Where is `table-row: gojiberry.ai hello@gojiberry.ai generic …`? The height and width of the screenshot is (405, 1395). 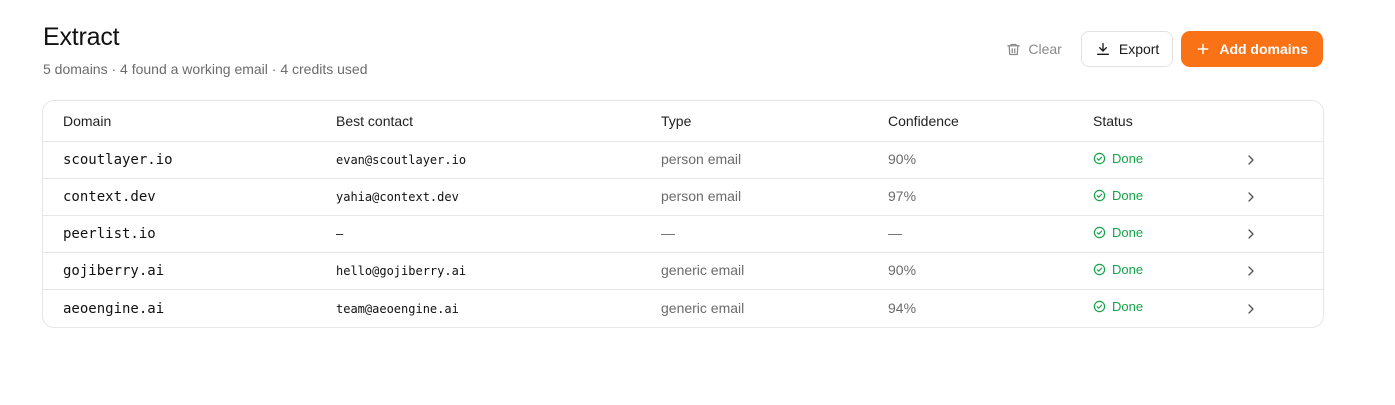
table-row: gojiberry.ai hello@gojiberry.ai generic … is located at coordinates (683, 271).